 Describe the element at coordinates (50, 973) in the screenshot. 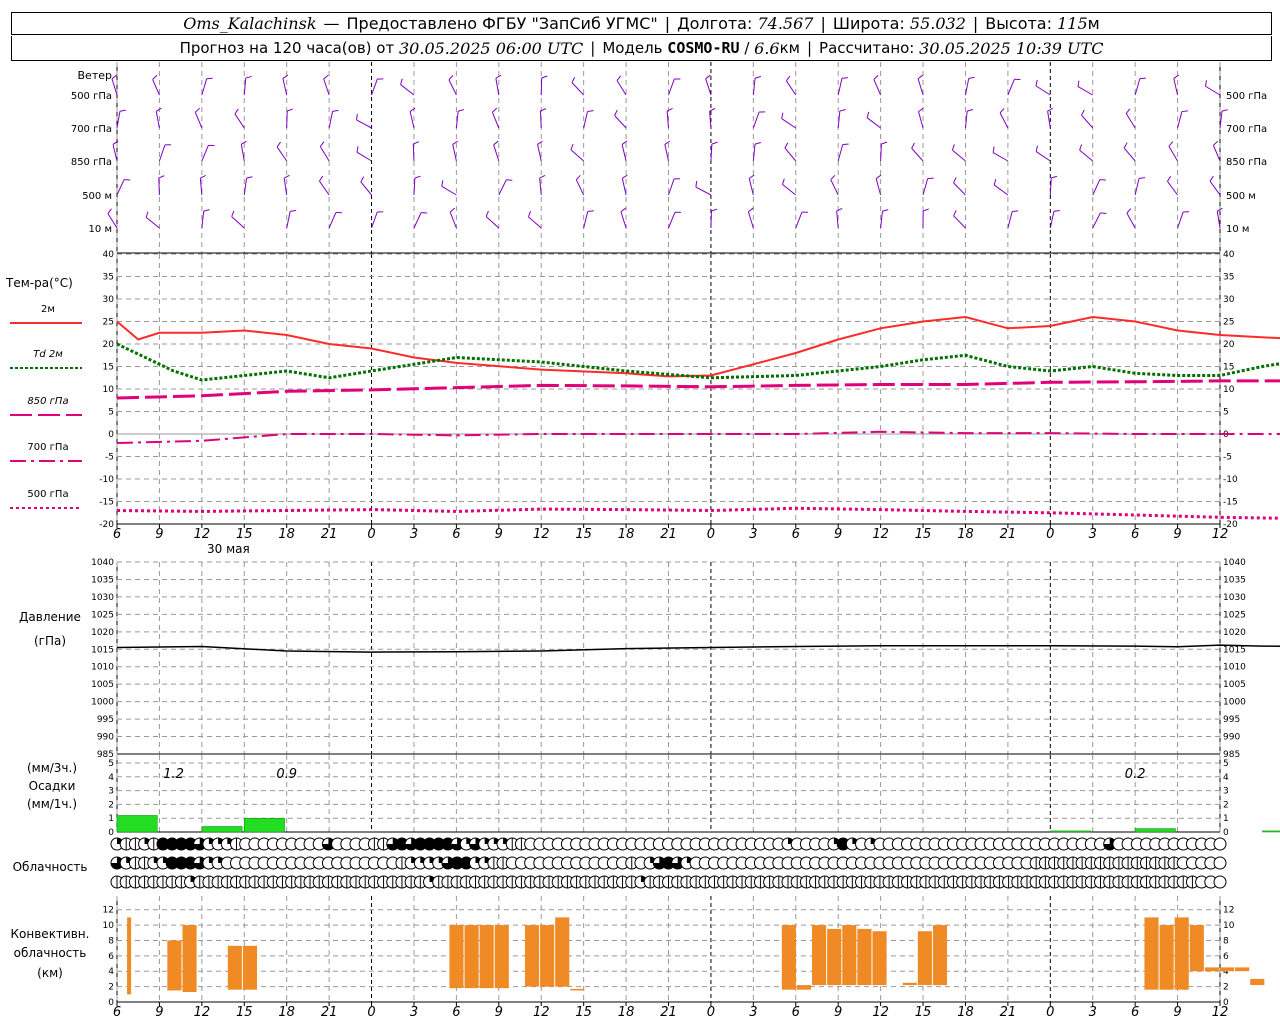

I see `convective-unit-label: (км)` at that location.